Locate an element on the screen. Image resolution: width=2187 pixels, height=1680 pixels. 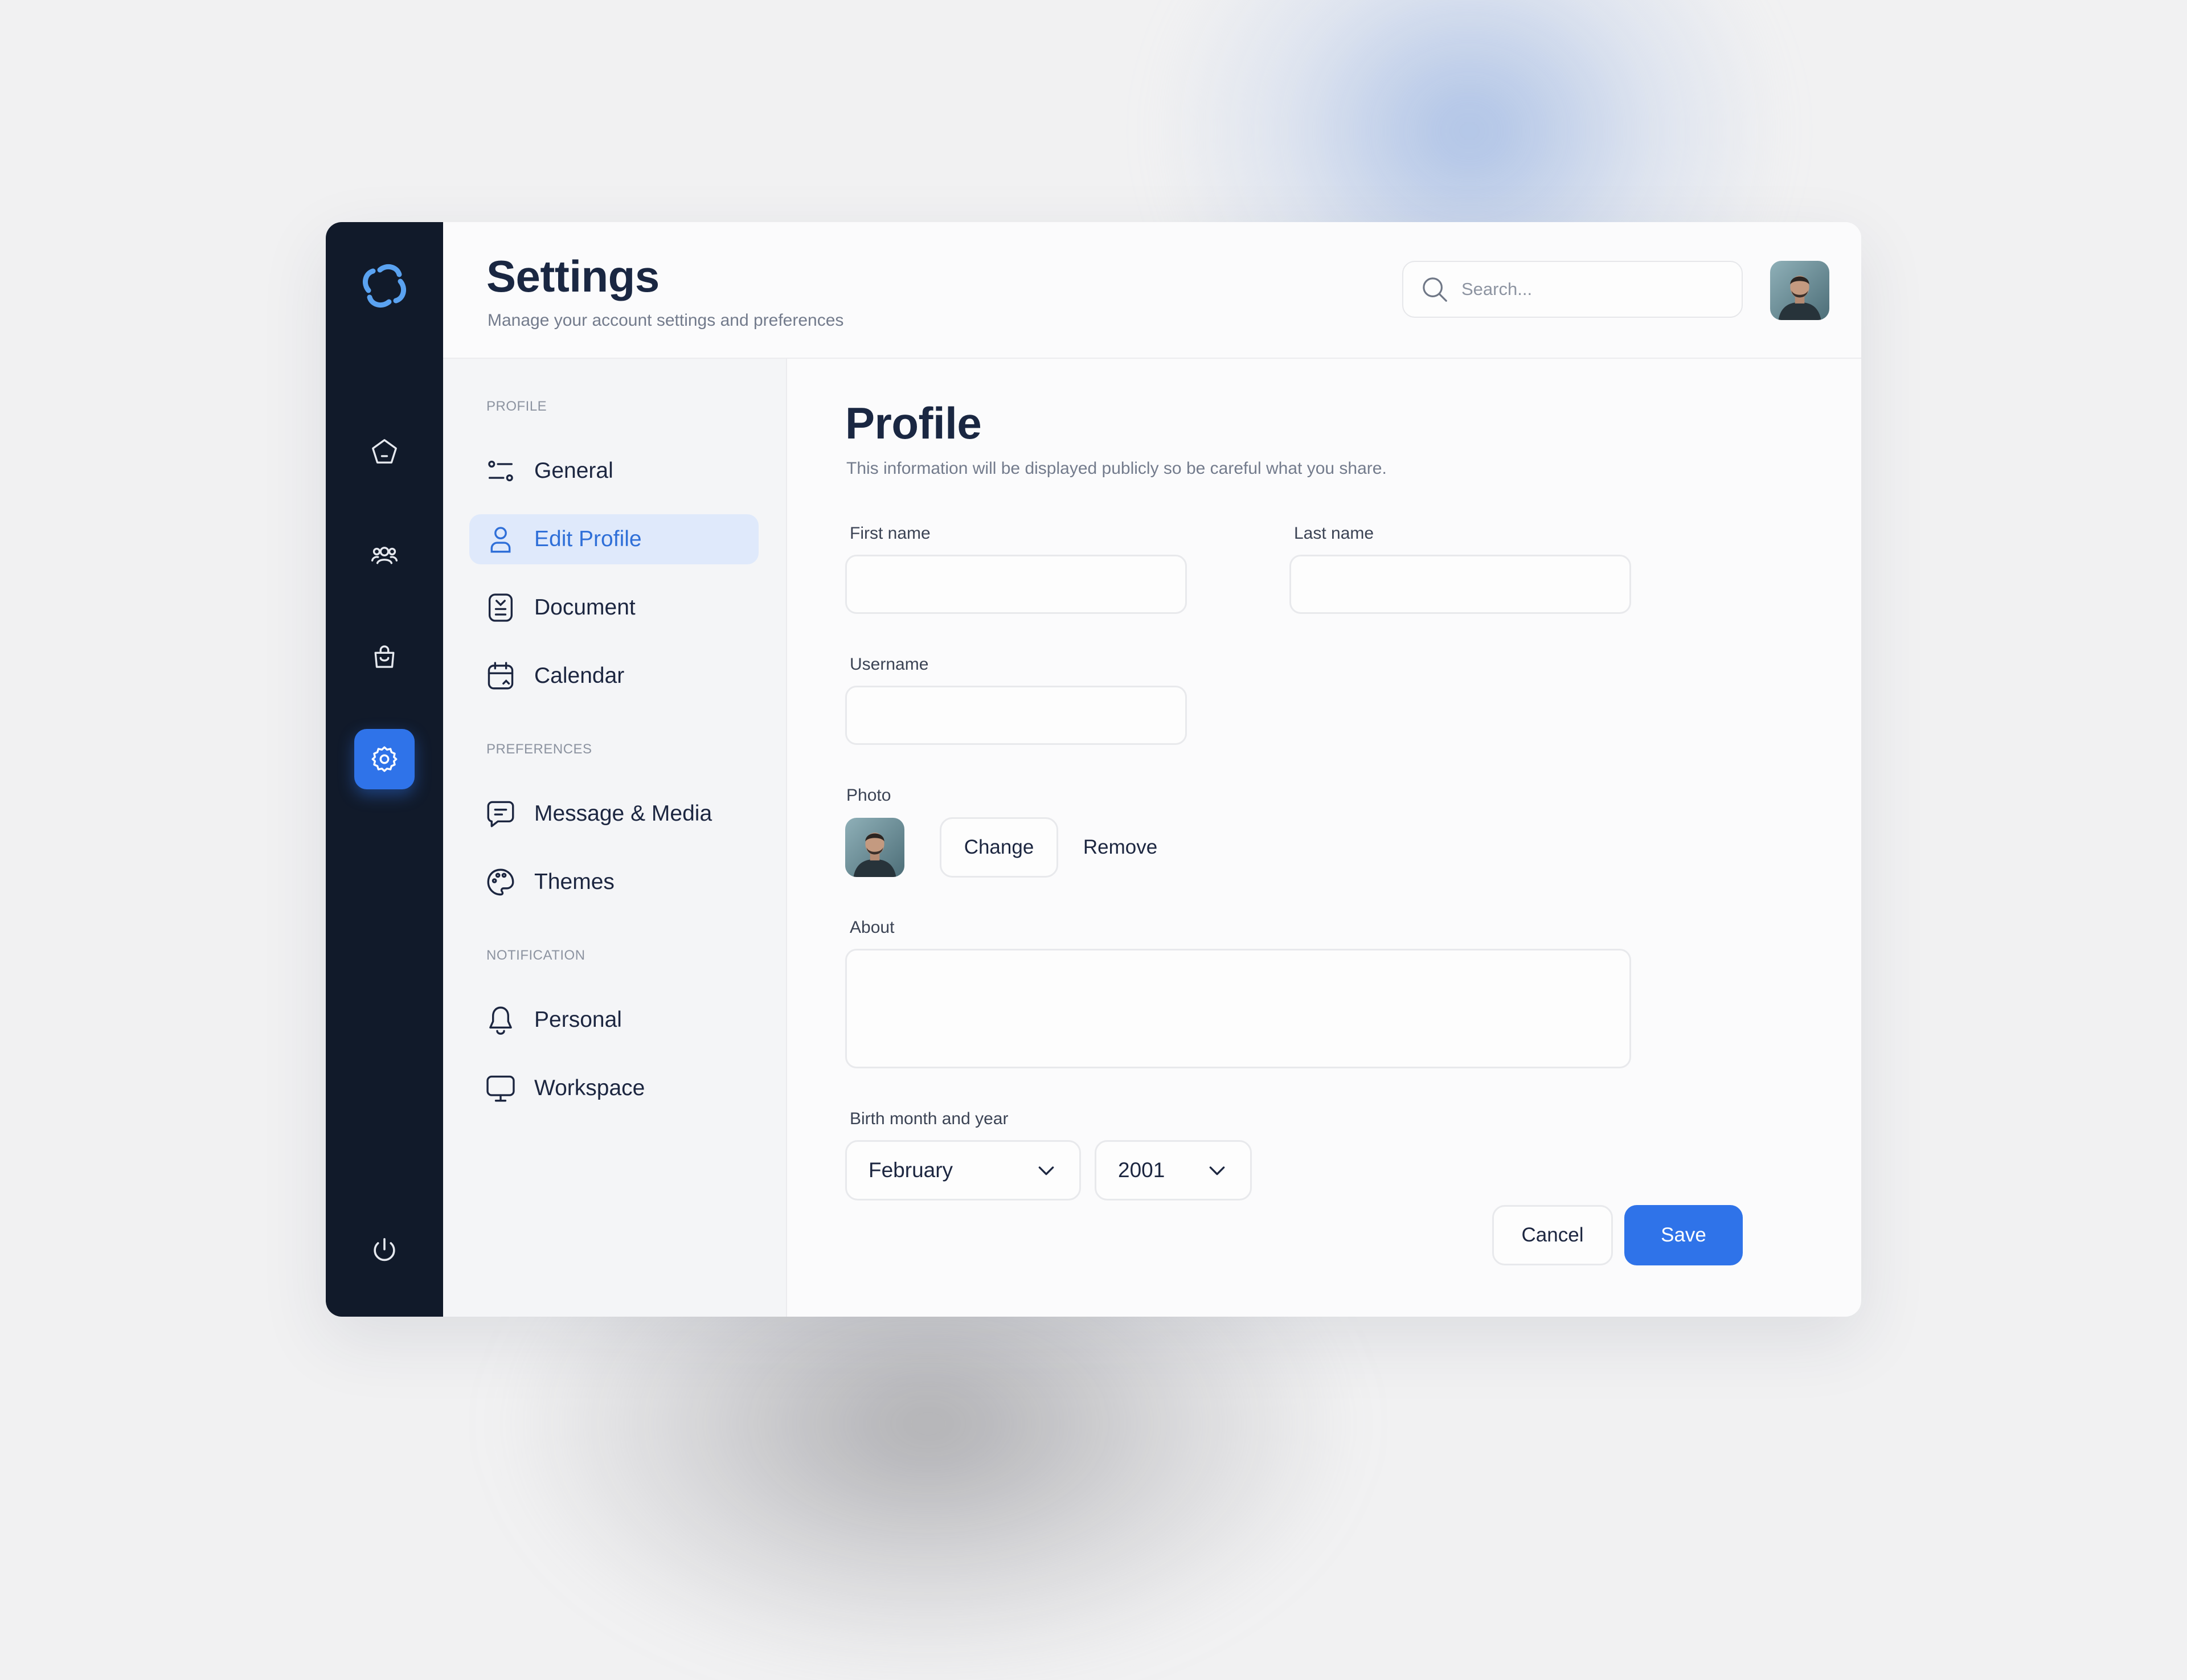
nav-item-general: General is located at coordinates (614, 471).